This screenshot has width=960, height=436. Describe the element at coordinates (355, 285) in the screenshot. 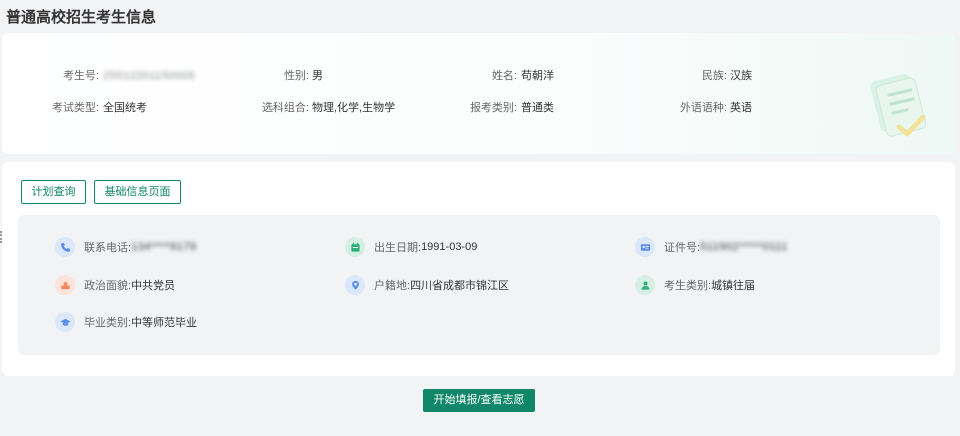

I see `location-icon` at that location.